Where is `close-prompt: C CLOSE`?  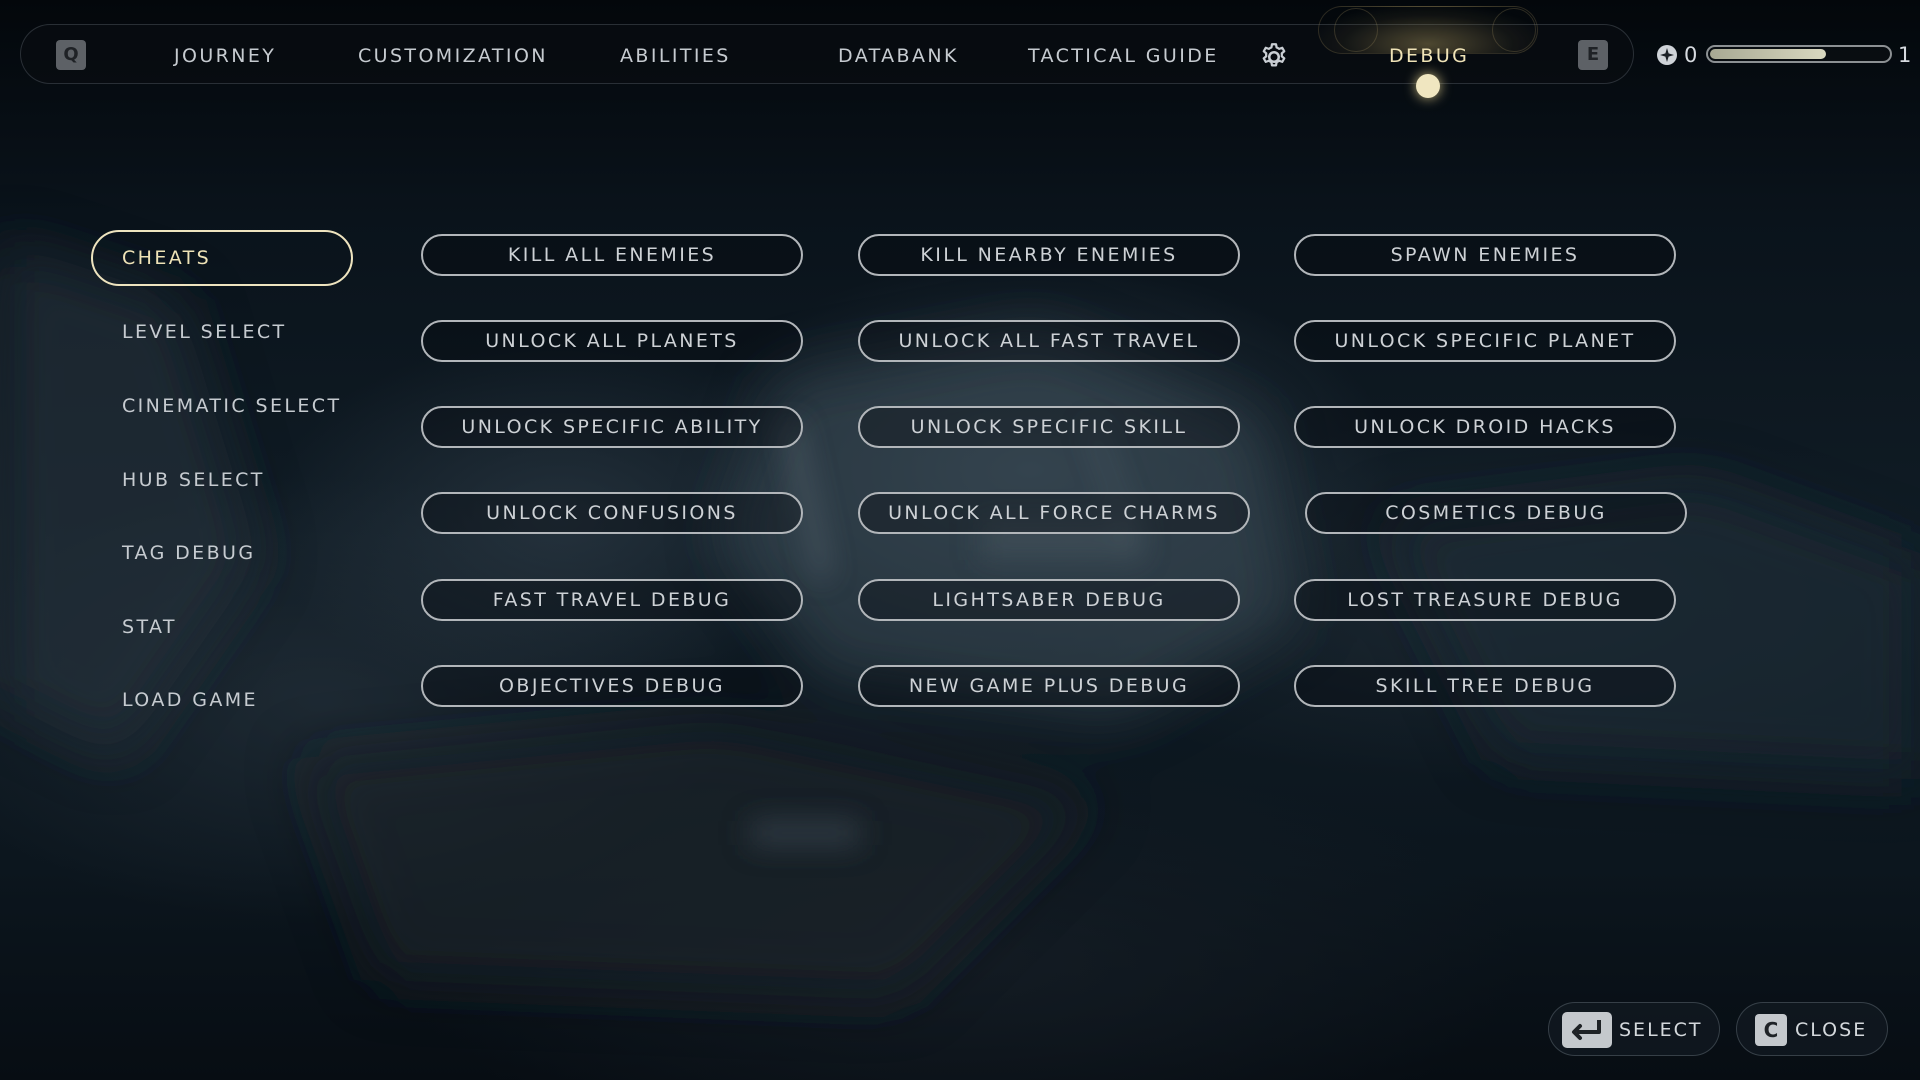
close-prompt: C CLOSE is located at coordinates (1812, 1029).